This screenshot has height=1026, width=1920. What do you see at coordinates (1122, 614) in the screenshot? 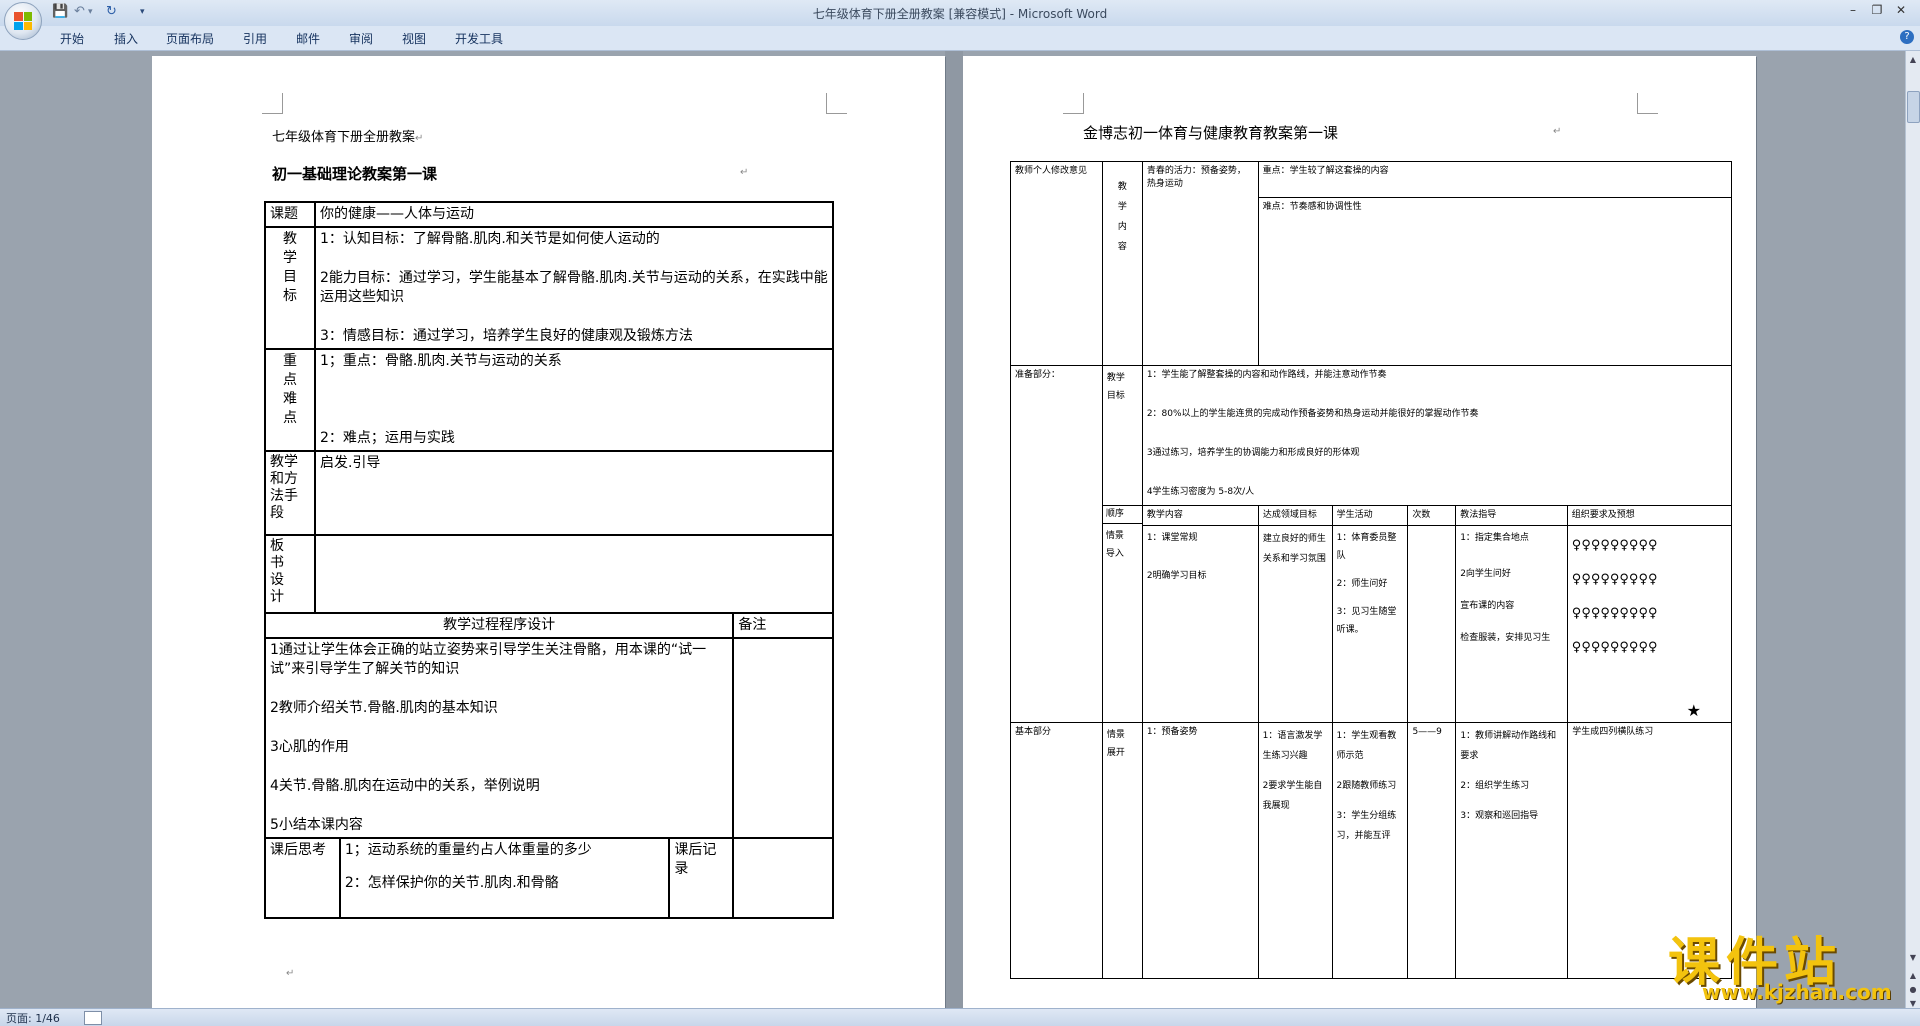
I see `order-cell: 顺序 情景导入` at bounding box center [1122, 614].